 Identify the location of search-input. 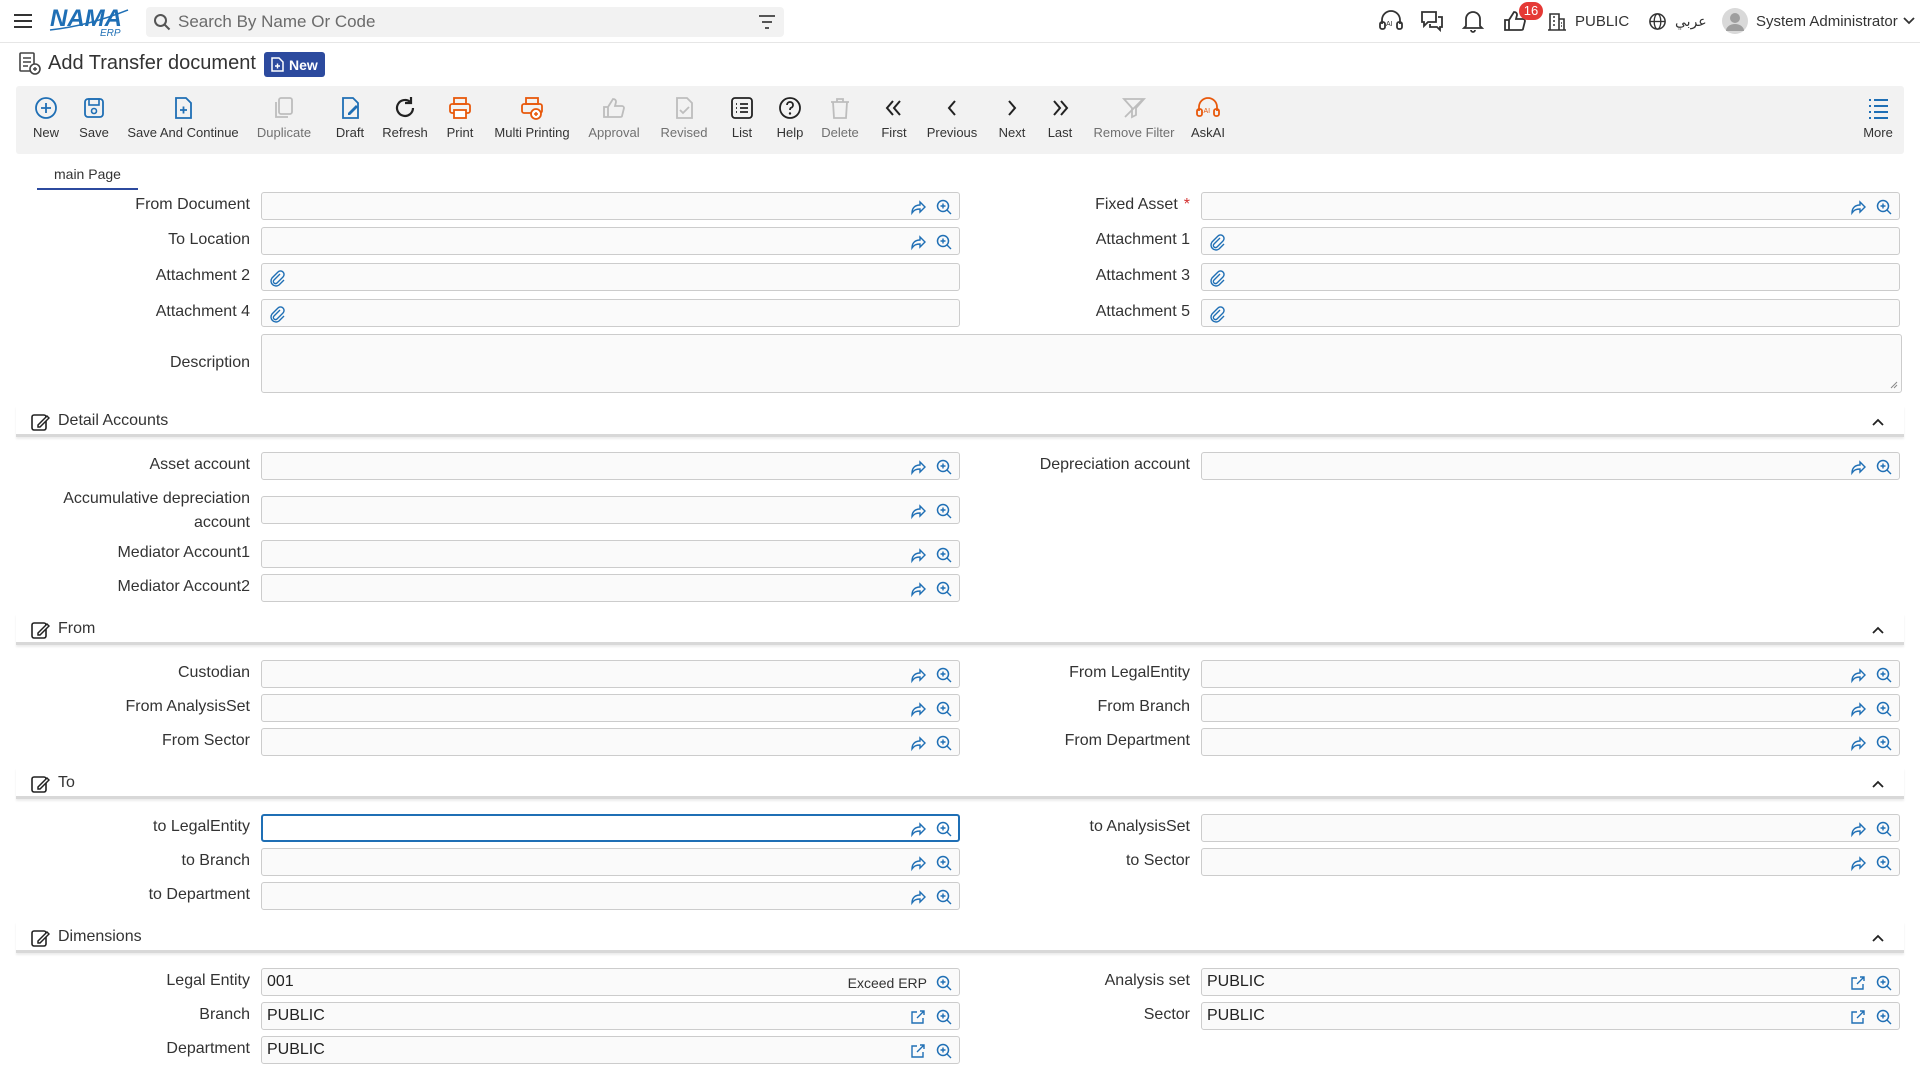
(458, 22).